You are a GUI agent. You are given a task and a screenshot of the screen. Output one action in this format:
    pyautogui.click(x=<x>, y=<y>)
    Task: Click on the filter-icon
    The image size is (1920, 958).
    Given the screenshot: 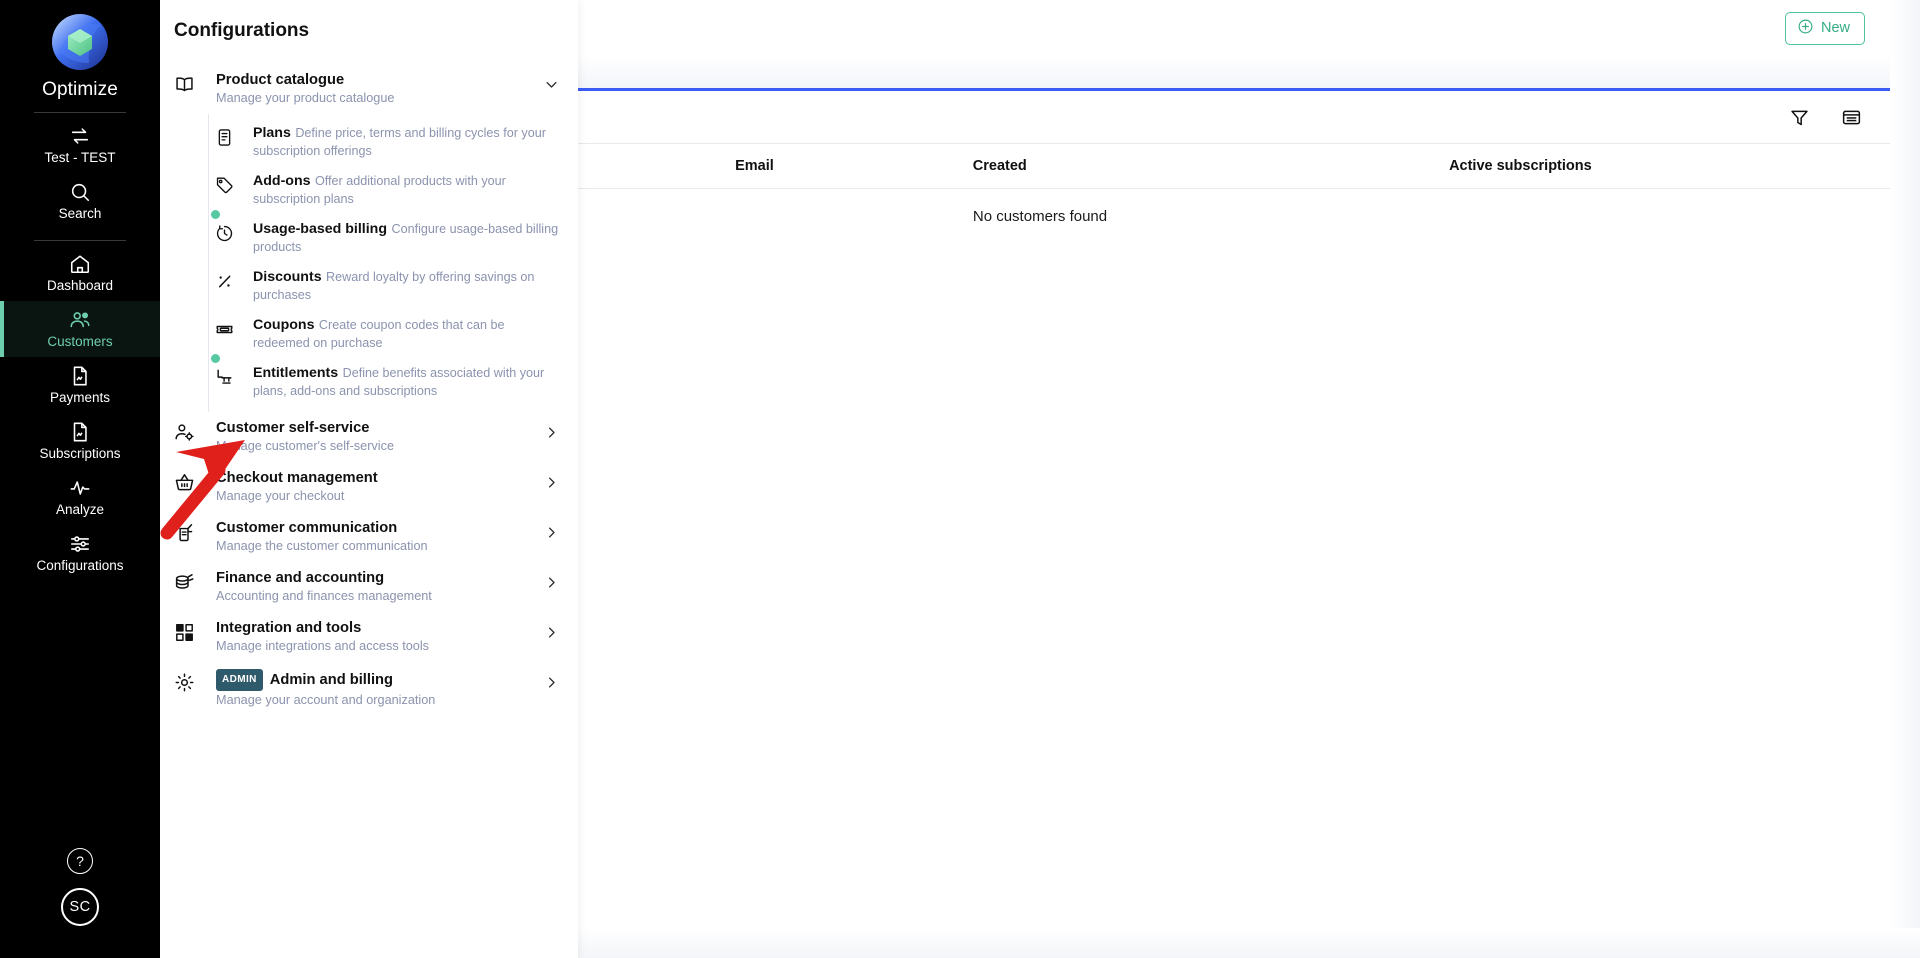 What is the action you would take?
    pyautogui.click(x=1799, y=117)
    